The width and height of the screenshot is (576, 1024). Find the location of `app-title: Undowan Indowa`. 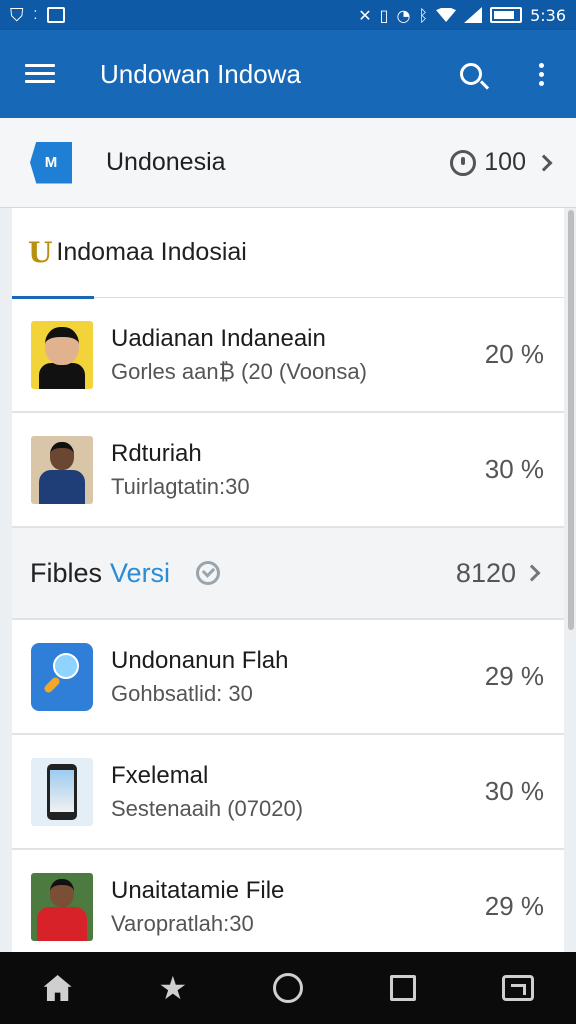

app-title: Undowan Indowa is located at coordinates (200, 73).